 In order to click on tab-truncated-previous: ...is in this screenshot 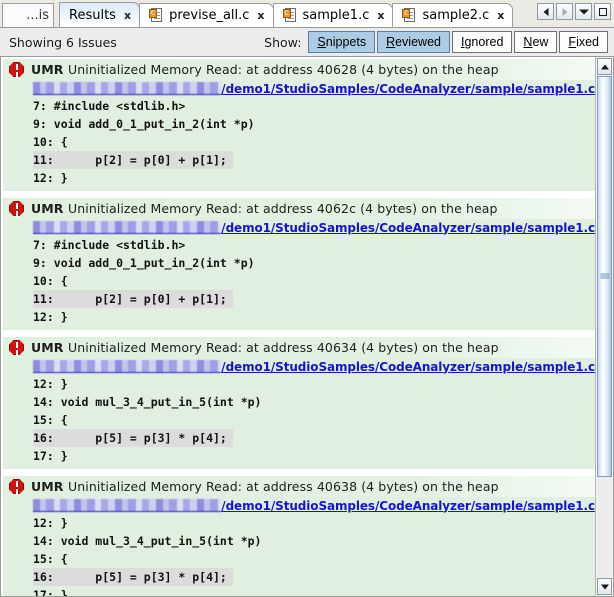, I will do `click(28, 15)`.